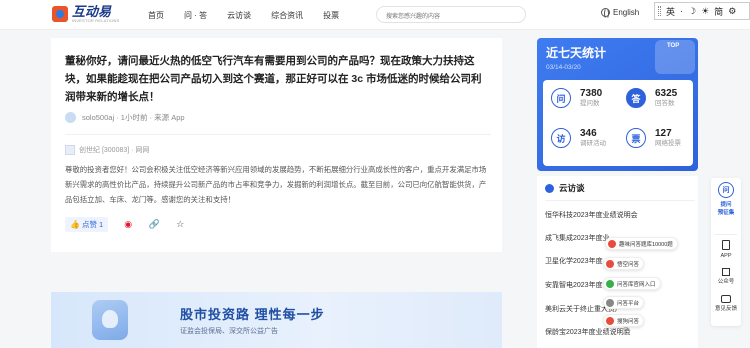 Image resolution: width=750 pixels, height=348 pixels. What do you see at coordinates (588, 332) in the screenshot?
I see `list-item: 保龄宝2023年度业绩说明会` at bounding box center [588, 332].